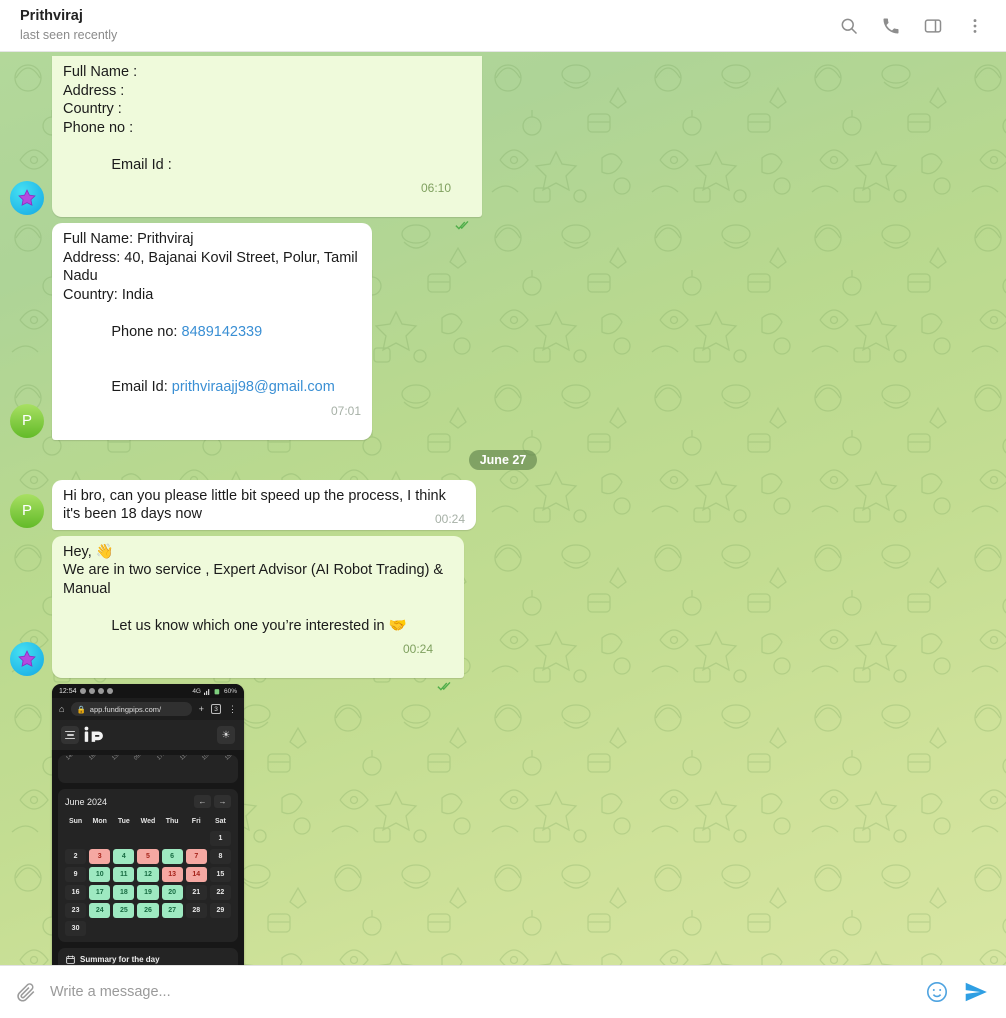 The image size is (1006, 1018). What do you see at coordinates (128, 239) in the screenshot?
I see `message-line: Full Name: Prithviraj` at bounding box center [128, 239].